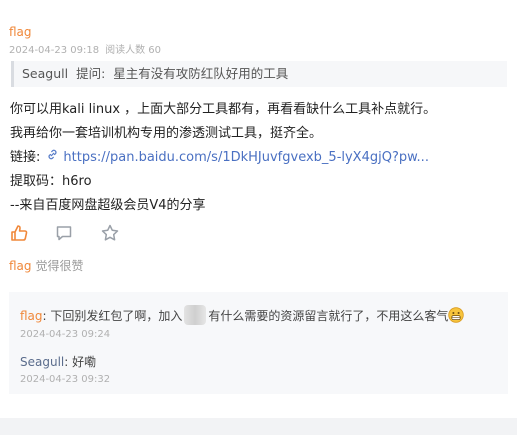  Describe the element at coordinates (51, 181) in the screenshot. I see `extract-code: 提取码：h6ro` at that location.